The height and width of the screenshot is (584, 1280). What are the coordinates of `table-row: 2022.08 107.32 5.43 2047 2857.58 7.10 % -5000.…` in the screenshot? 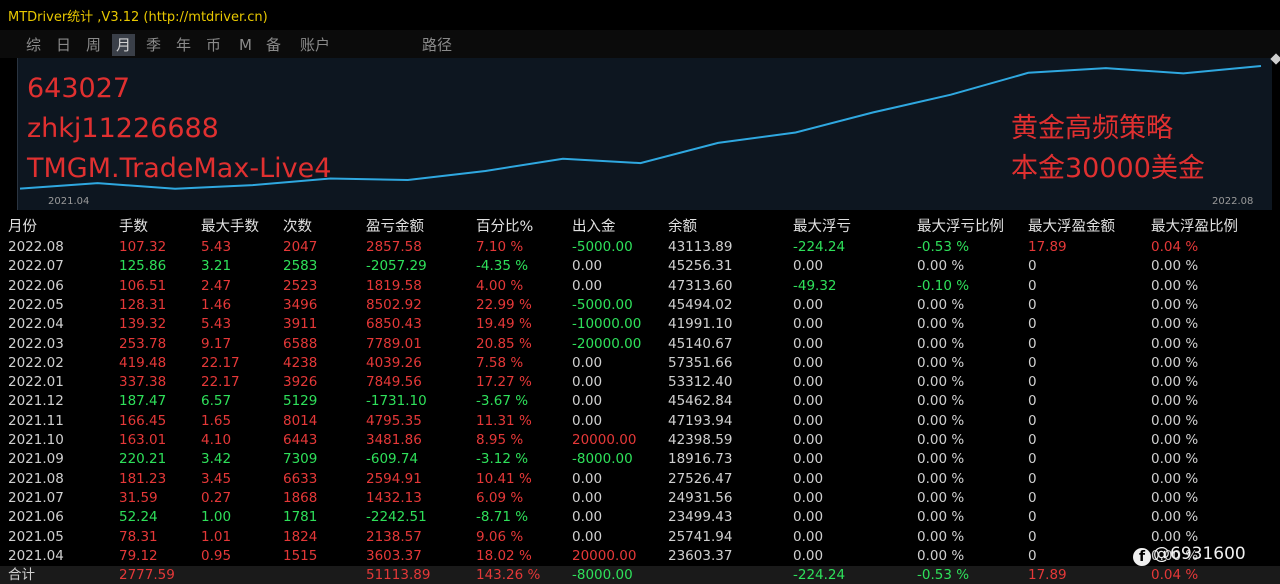 It's located at (640, 247).